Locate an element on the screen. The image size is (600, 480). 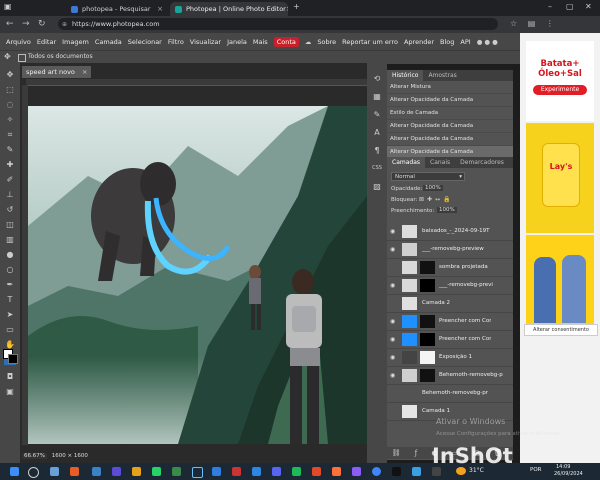
zoom-value: 66.67% is located at coordinates (34, 456).